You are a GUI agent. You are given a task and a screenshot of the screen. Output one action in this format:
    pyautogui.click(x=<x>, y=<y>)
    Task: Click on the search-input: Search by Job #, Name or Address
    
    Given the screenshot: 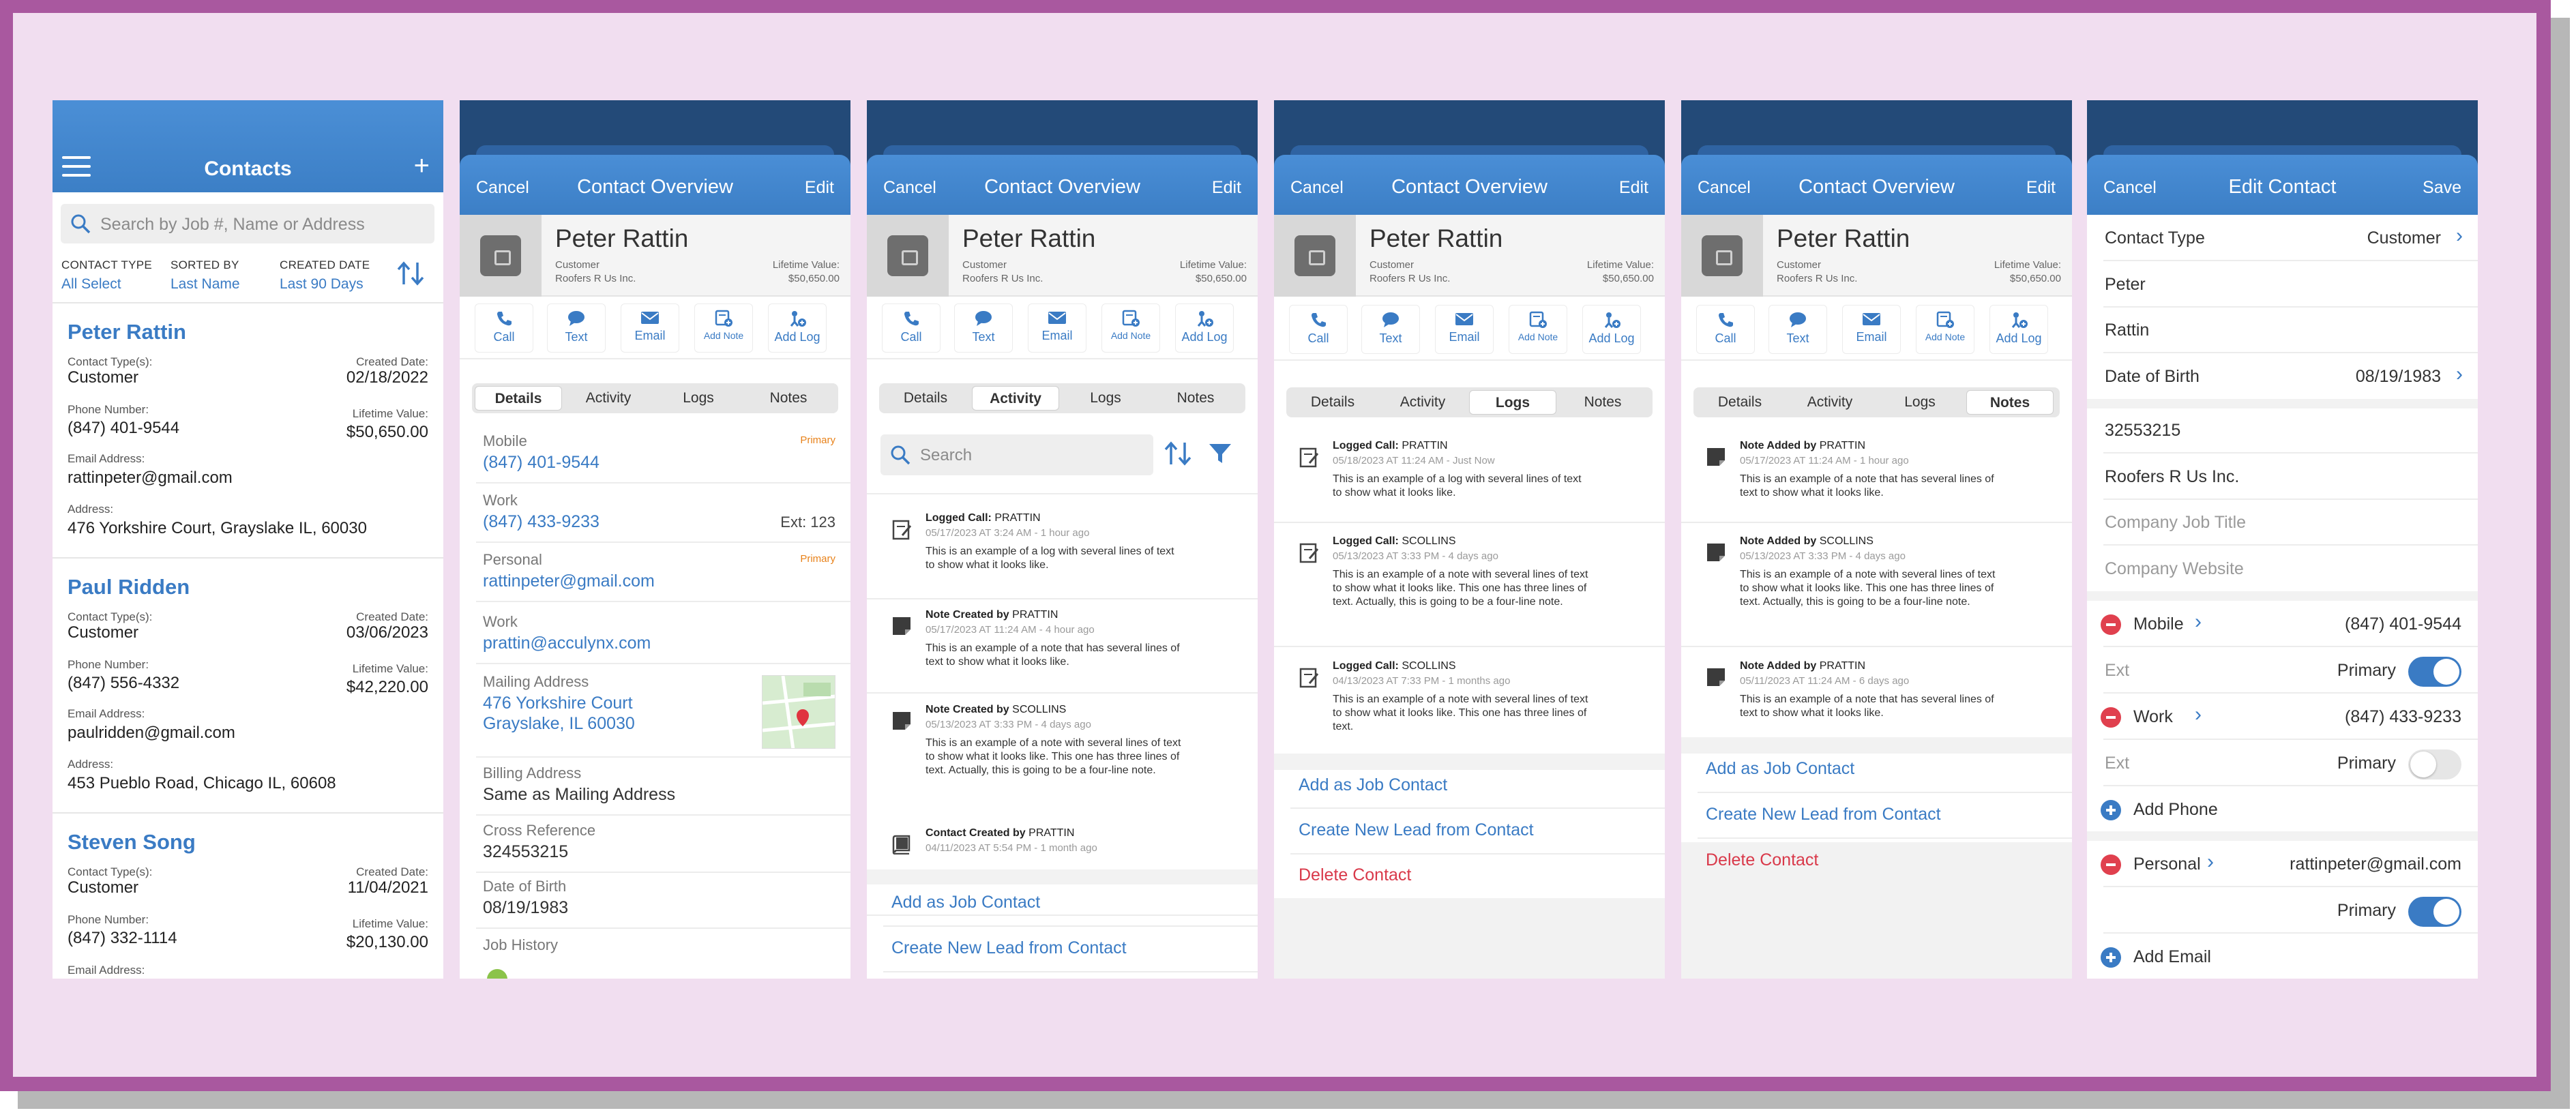 What is the action you would take?
    pyautogui.click(x=247, y=223)
    